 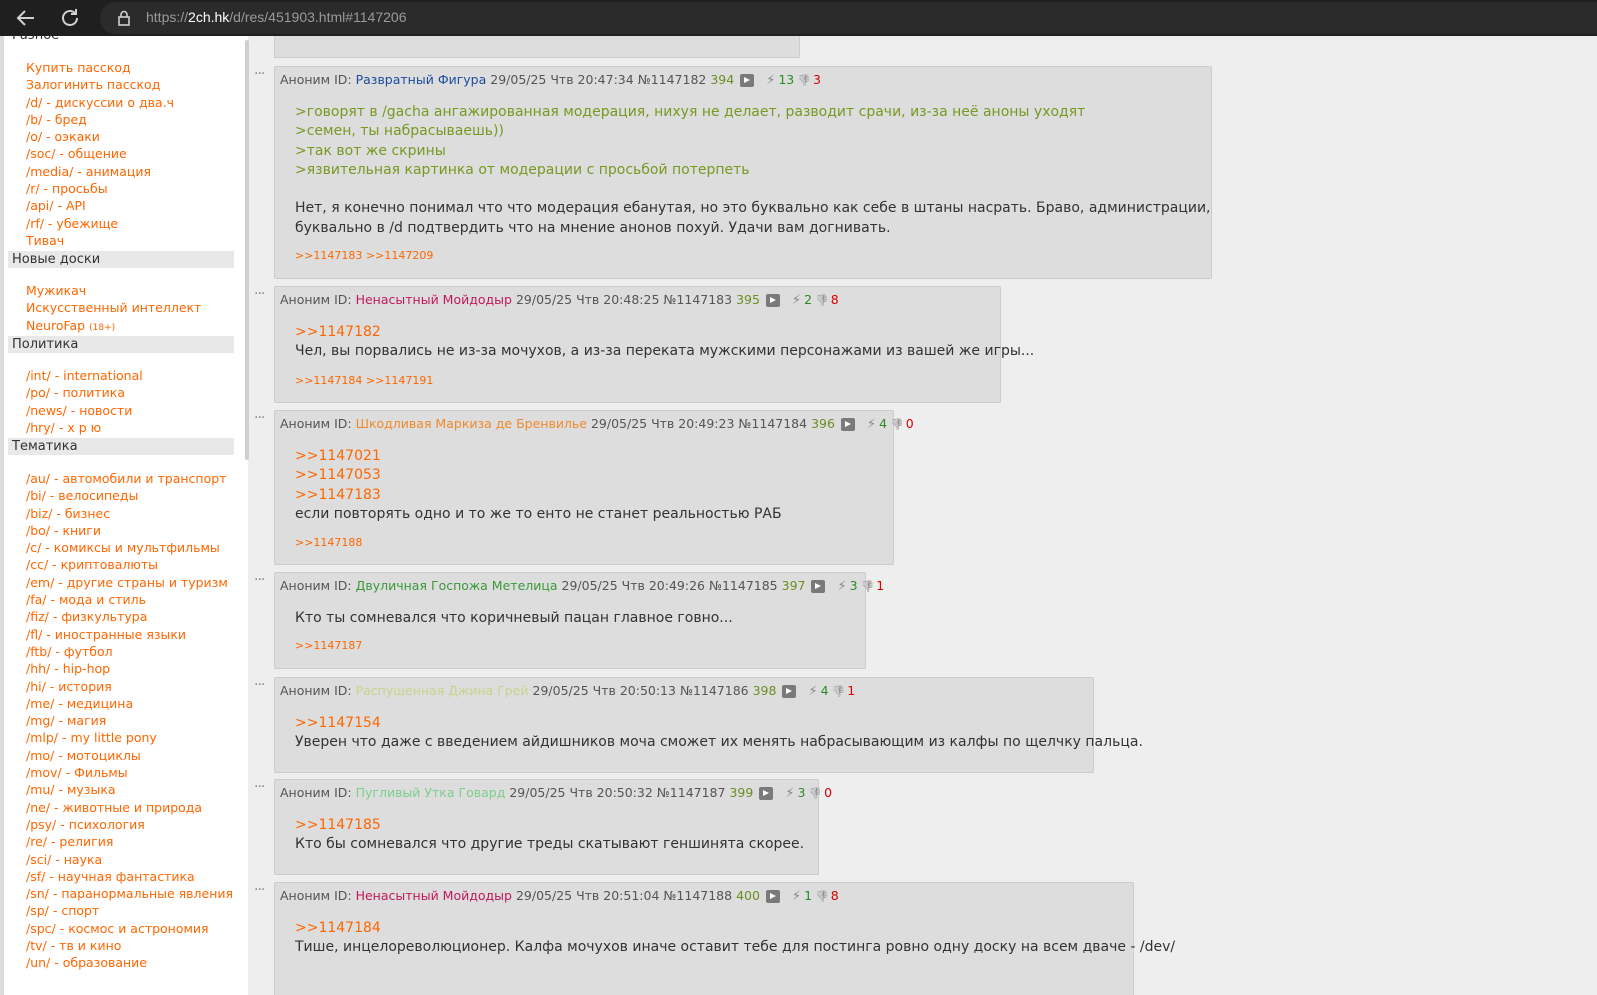 I want to click on post-replies: >>1147184 >>1147191, so click(x=364, y=380).